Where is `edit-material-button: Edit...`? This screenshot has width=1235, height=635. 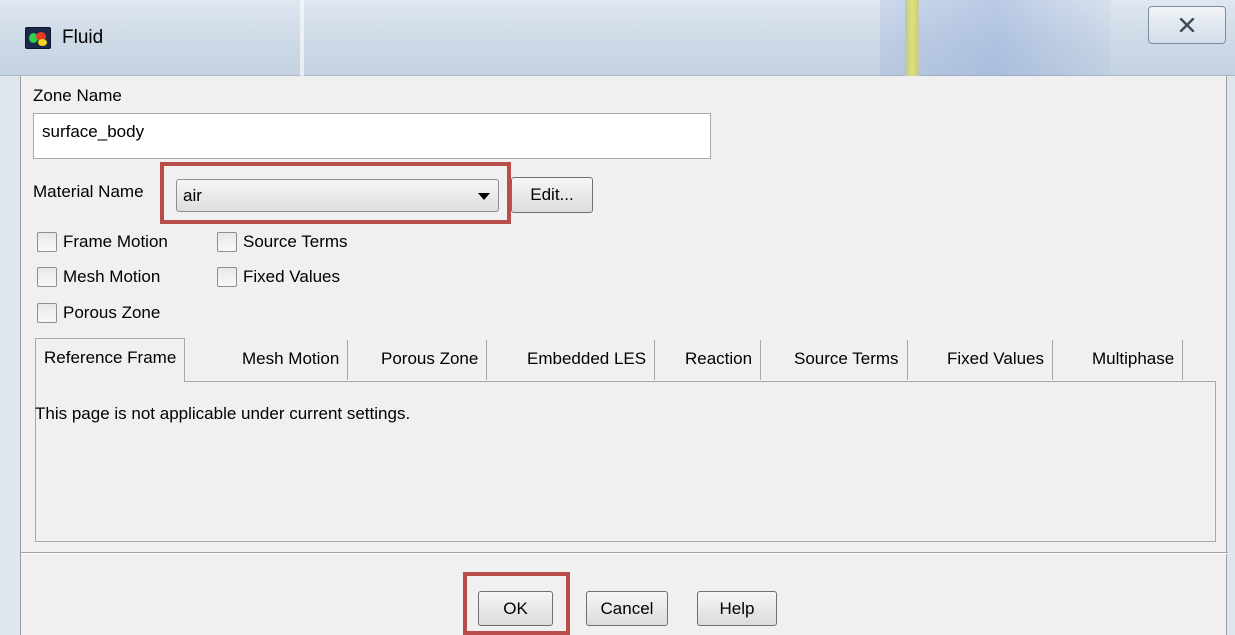
edit-material-button: Edit... is located at coordinates (552, 195).